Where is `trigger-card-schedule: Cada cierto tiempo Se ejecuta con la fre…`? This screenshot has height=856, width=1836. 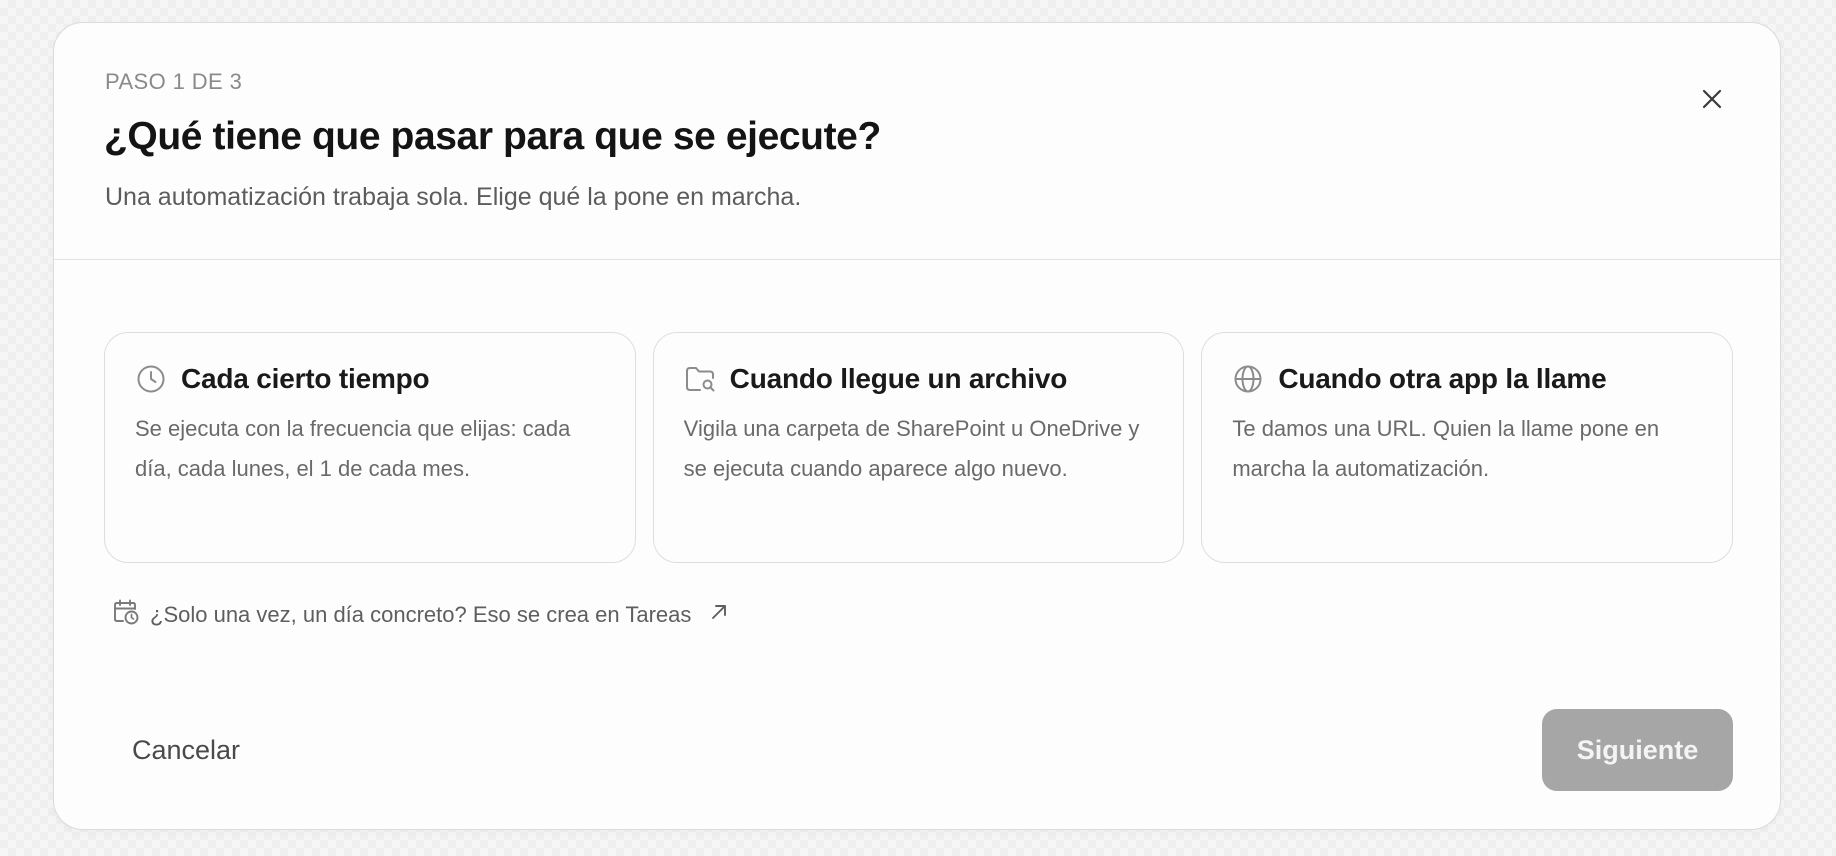
trigger-card-schedule: Cada cierto tiempo Se ejecuta con la fre… is located at coordinates (370, 447).